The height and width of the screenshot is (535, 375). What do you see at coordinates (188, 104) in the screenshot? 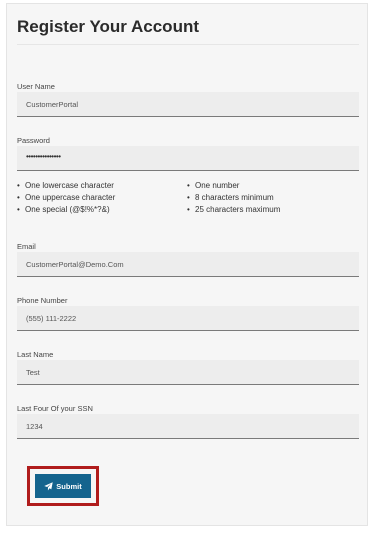
I see `username-input: CustomerPortal` at bounding box center [188, 104].